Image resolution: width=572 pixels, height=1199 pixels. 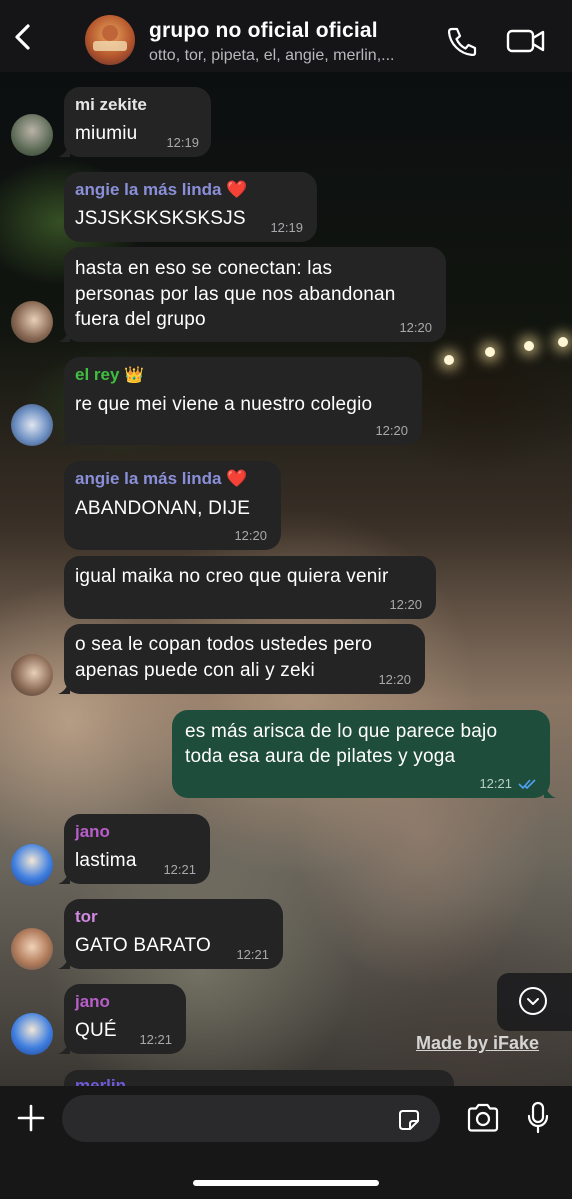 I want to click on message-input, so click(x=251, y=1118).